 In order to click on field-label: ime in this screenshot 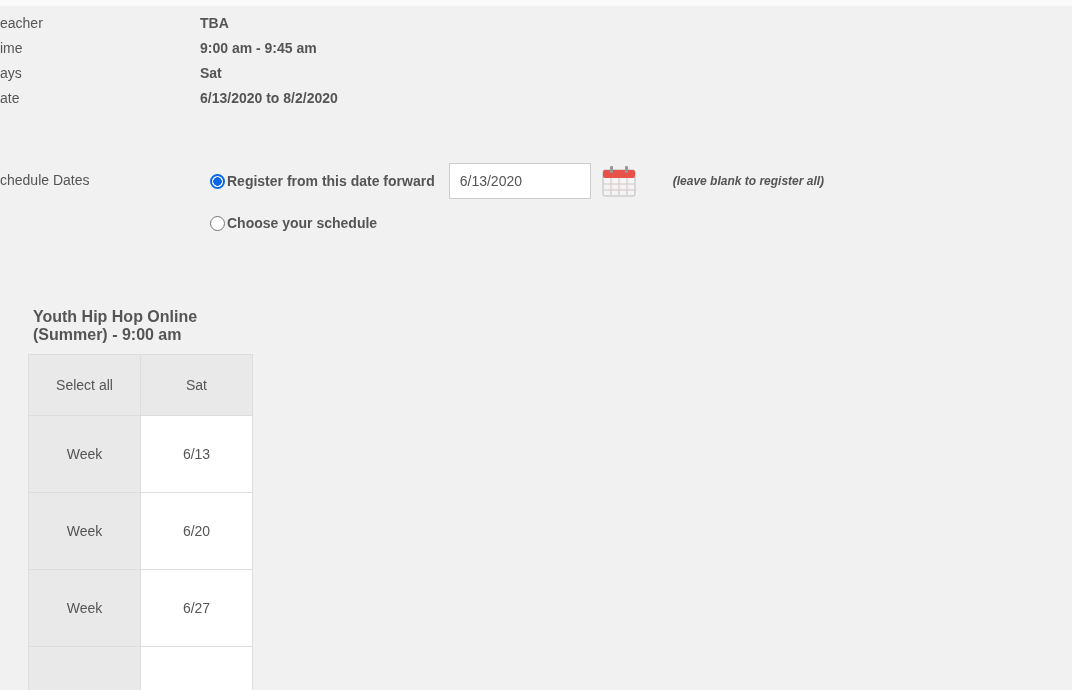, I will do `click(12, 47)`.